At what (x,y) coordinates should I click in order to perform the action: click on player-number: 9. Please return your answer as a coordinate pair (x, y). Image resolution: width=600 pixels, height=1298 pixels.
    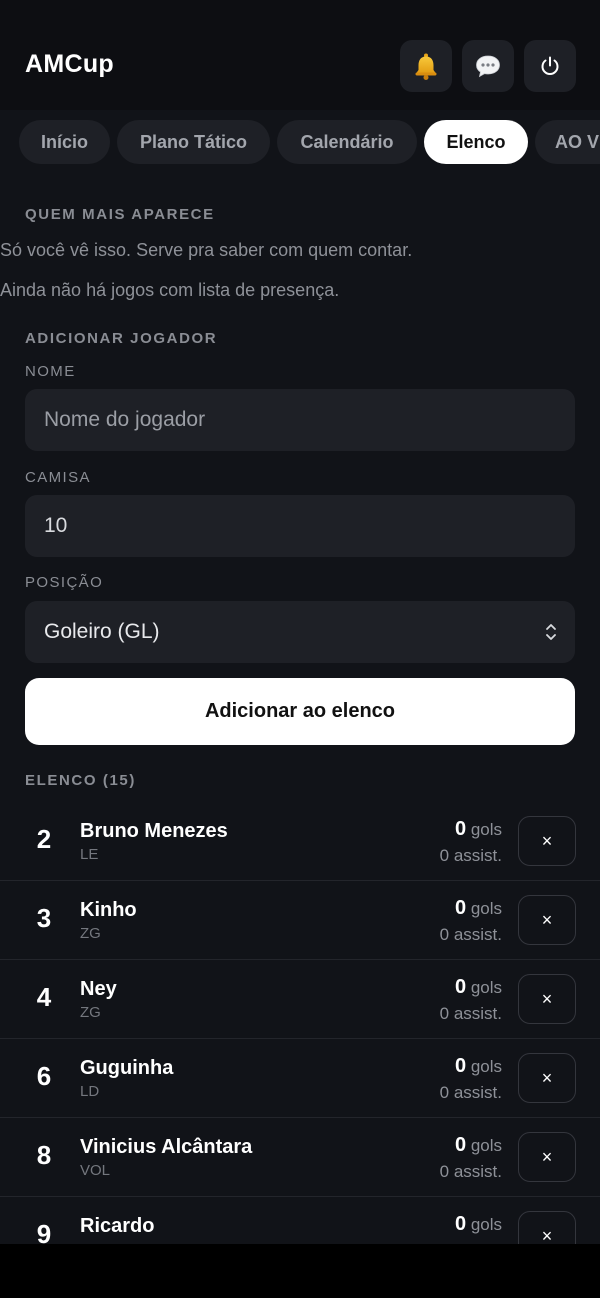
    Looking at the image, I should click on (44, 1231).